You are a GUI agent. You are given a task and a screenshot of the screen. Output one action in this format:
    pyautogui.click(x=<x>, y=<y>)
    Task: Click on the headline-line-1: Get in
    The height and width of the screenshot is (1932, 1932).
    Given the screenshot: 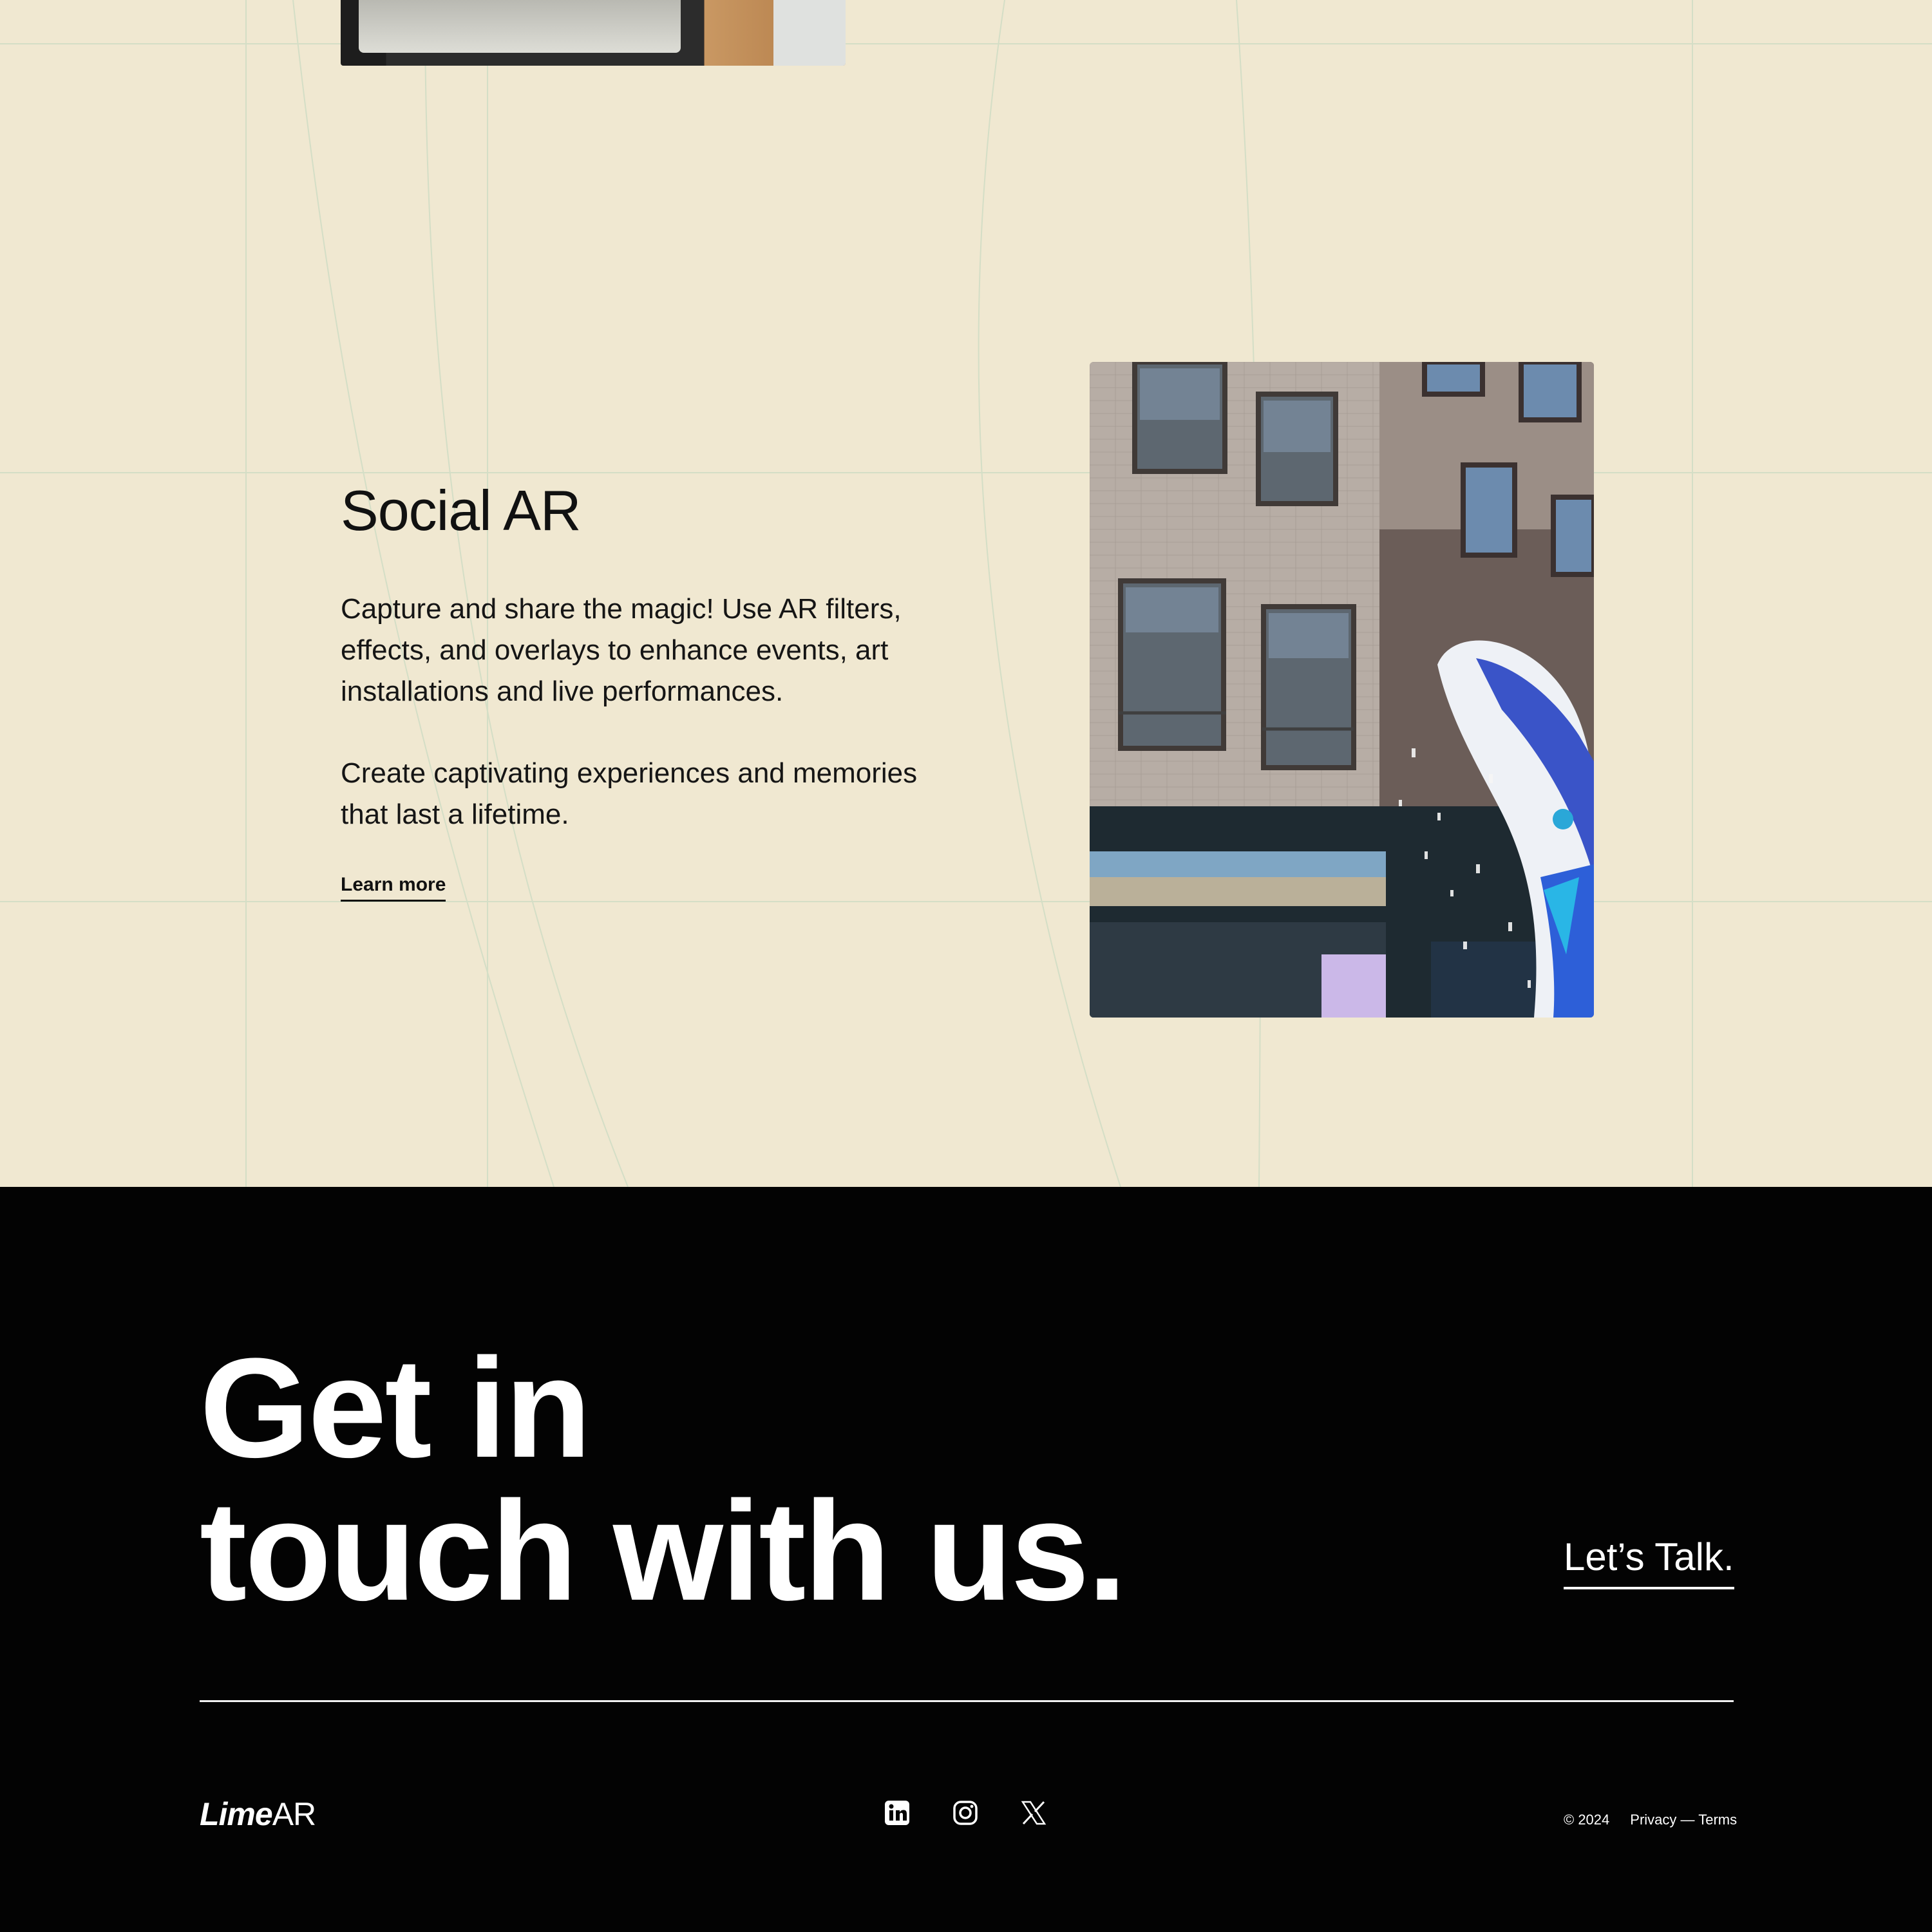 What is the action you would take?
    pyautogui.click(x=396, y=1408)
    